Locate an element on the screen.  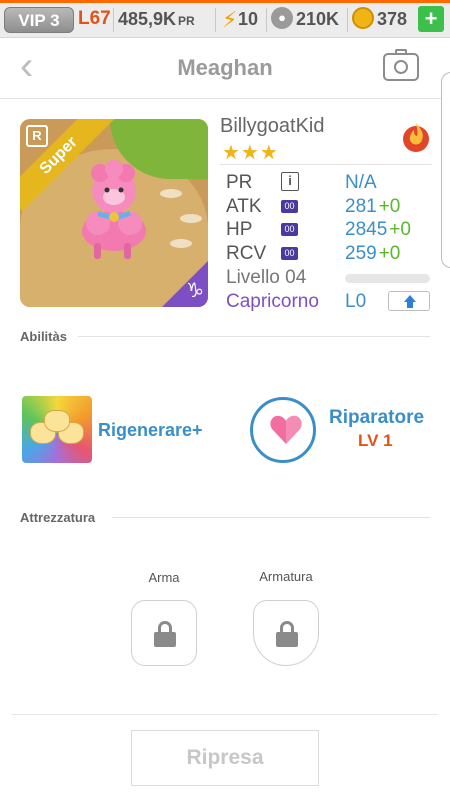
zodiac-name: Capricorno is located at coordinates (272, 301).